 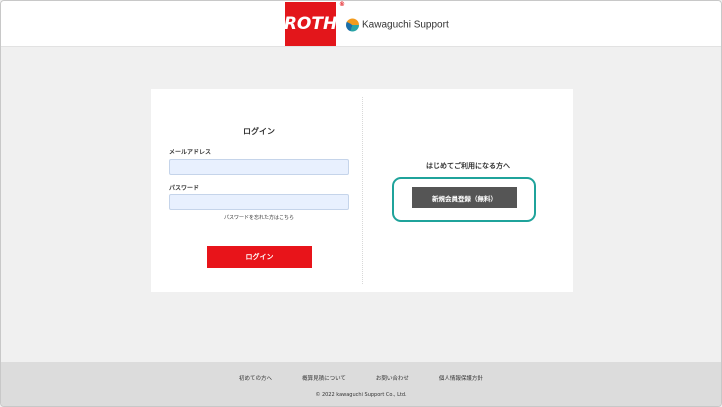 I want to click on email-field, so click(x=259, y=167).